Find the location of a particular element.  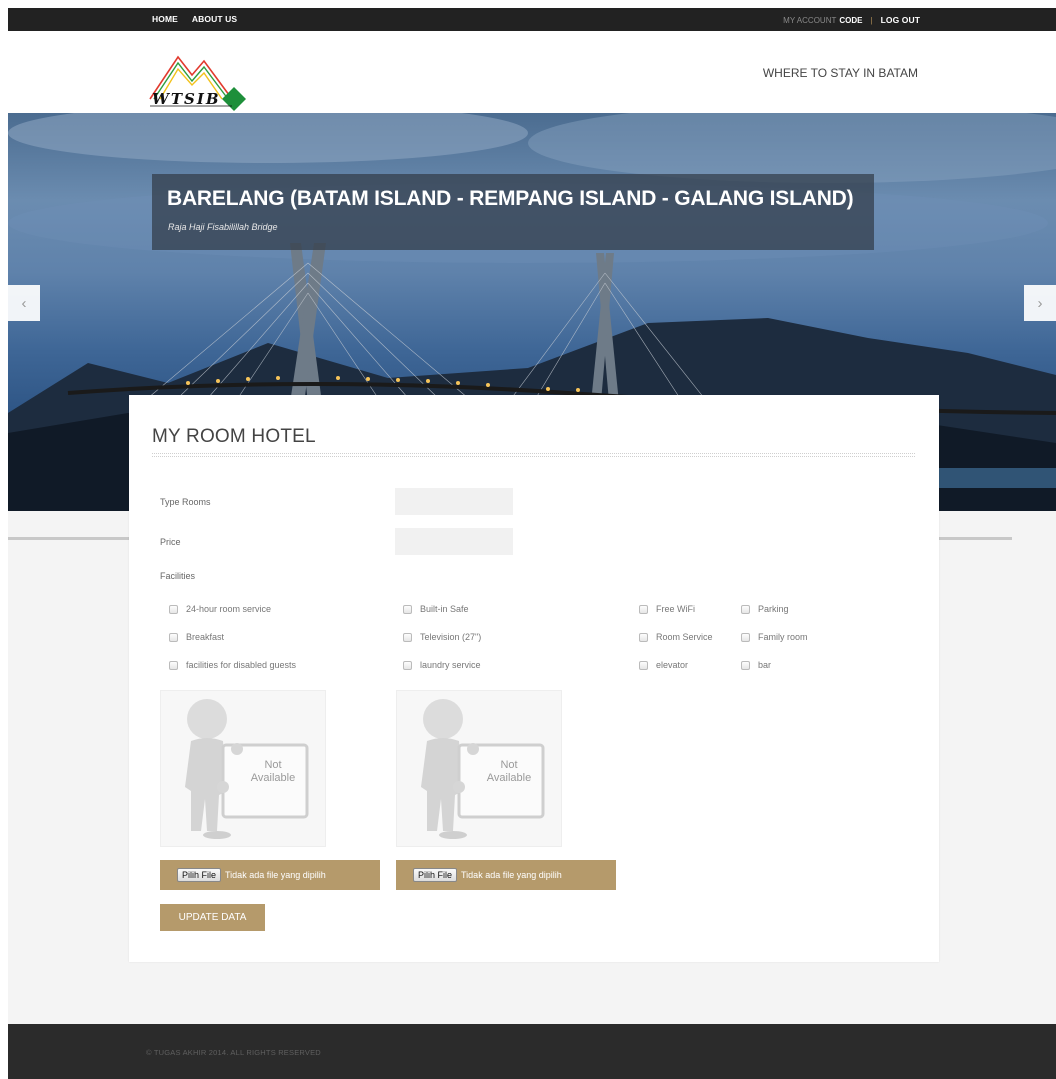

update-data-button: UPDATE DATA is located at coordinates (212, 917).